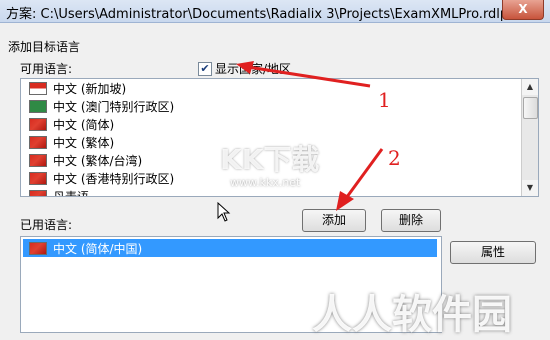 The width and height of the screenshot is (550, 340). I want to click on list-item: 中文 (新加坡), so click(279, 88).